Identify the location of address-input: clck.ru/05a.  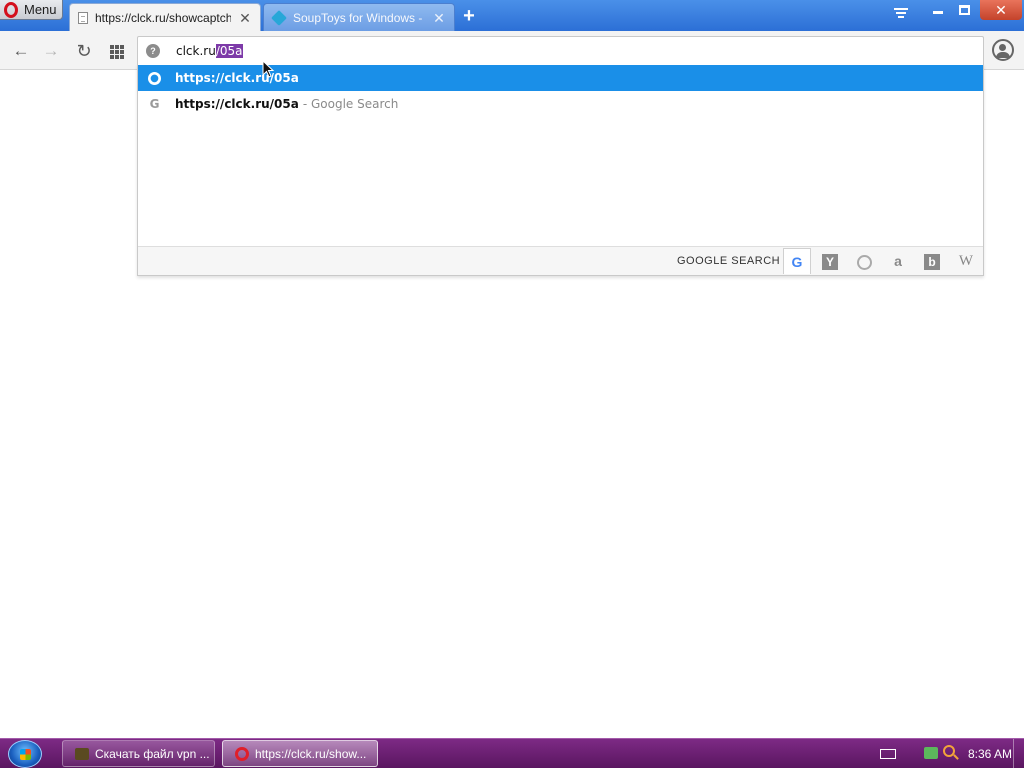
(209, 50).